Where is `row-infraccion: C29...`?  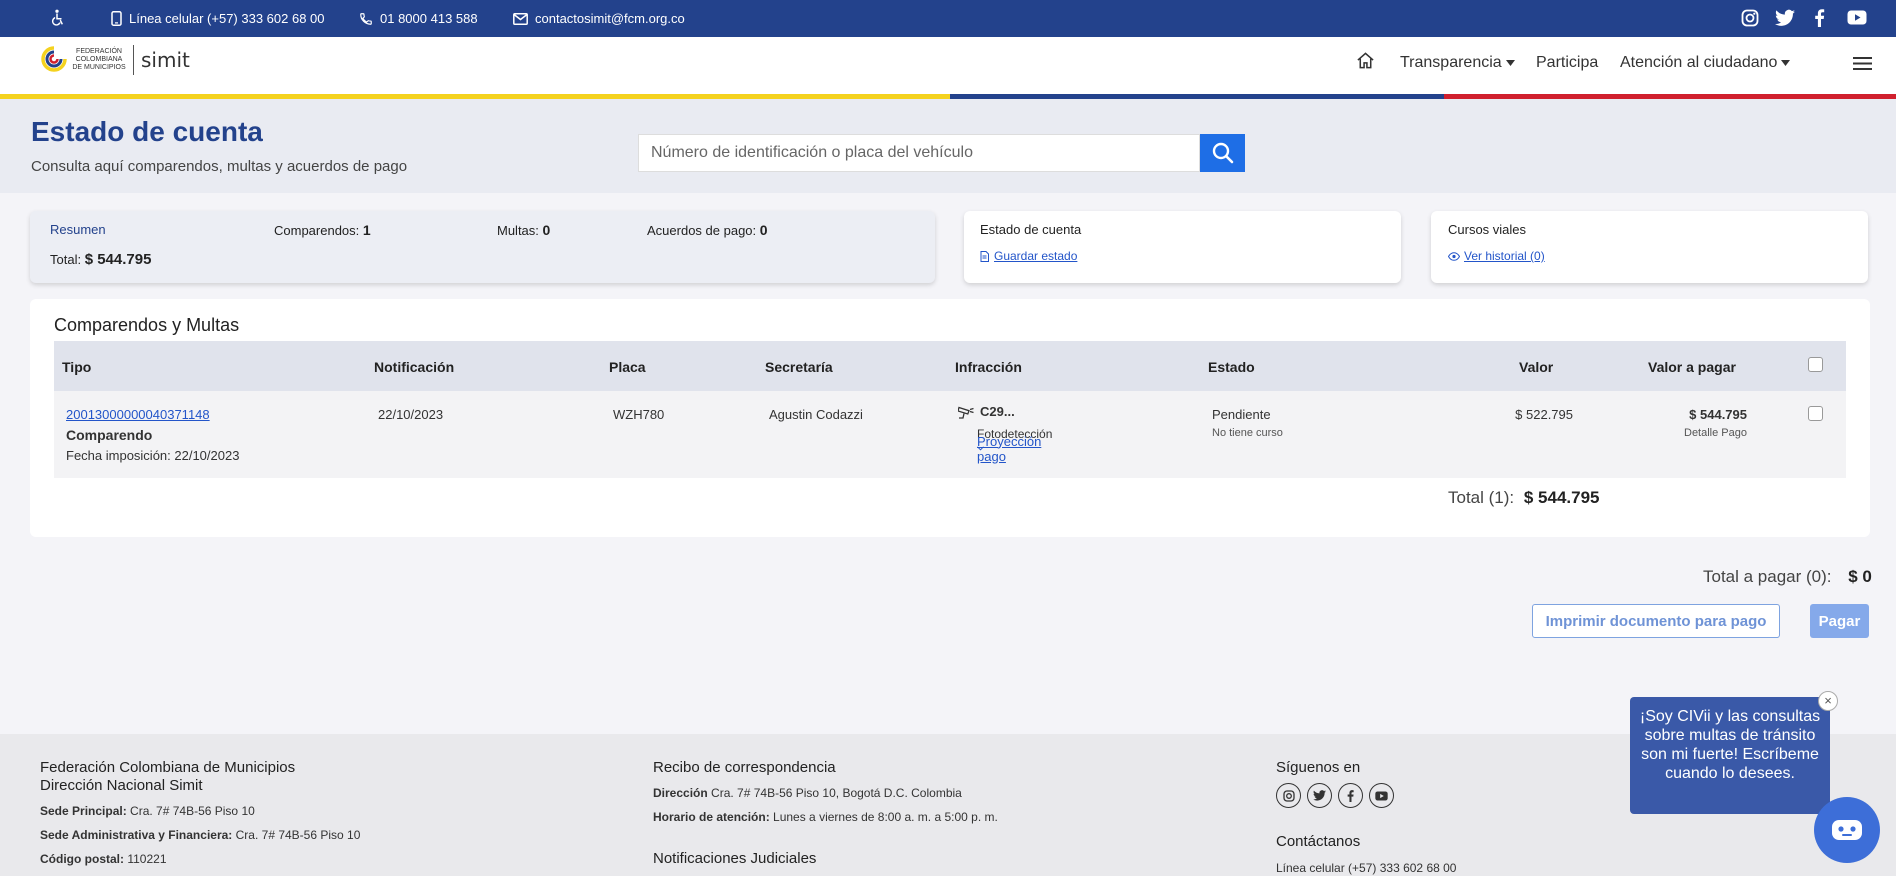
row-infraccion: C29... is located at coordinates (986, 411).